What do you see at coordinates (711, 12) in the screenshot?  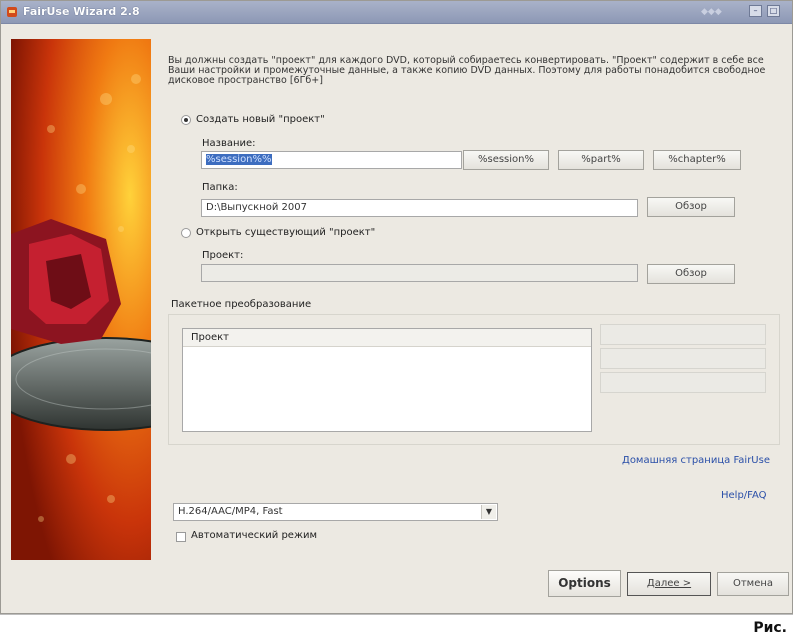 I see `title-decoration: ◆◆◆` at bounding box center [711, 12].